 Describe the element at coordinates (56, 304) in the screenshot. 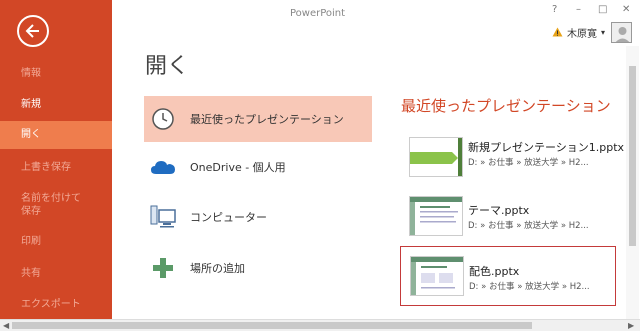

I see `nav-export: エクスポート` at that location.